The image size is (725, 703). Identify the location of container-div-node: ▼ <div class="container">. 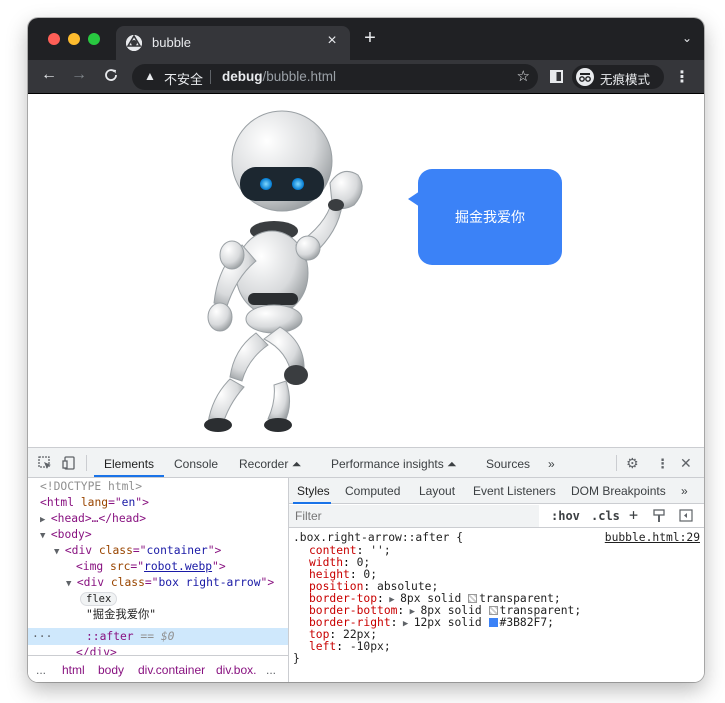
(137, 551).